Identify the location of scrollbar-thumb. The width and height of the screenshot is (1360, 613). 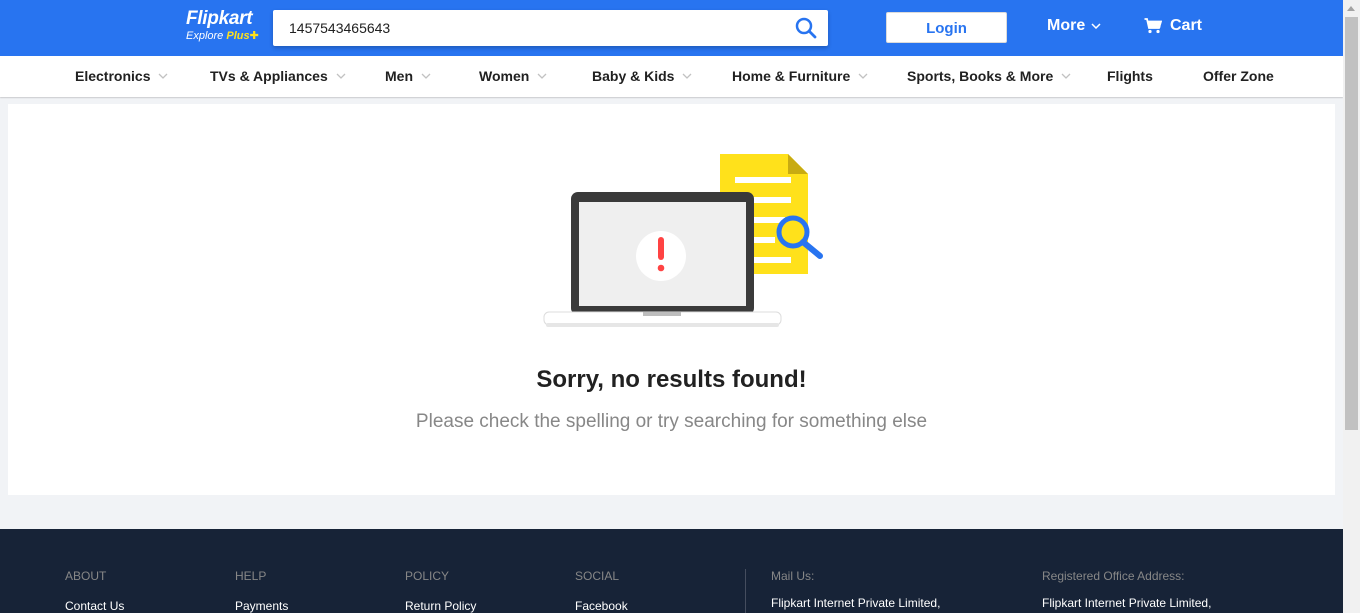
(1351, 223).